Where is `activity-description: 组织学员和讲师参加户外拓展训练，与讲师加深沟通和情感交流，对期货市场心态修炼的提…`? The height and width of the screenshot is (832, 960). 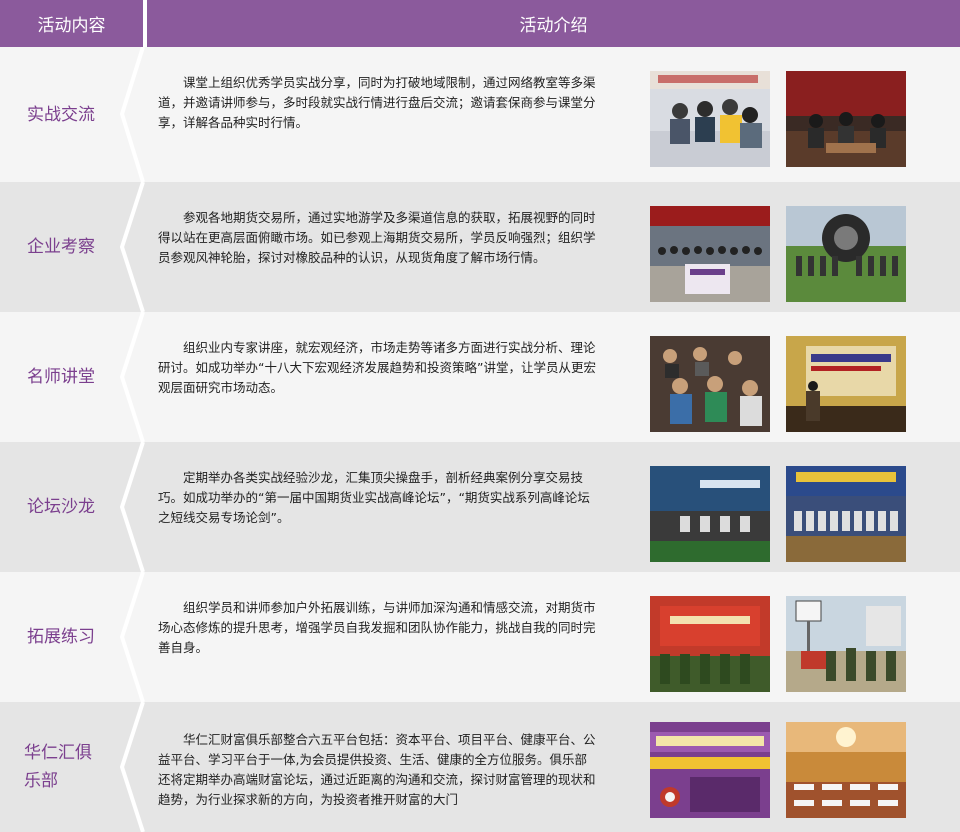
activity-description: 组织学员和讲师参加户外拓展训练，与讲师加深沟通和情感交流，对期货市场心态修炼的提… is located at coordinates (377, 627).